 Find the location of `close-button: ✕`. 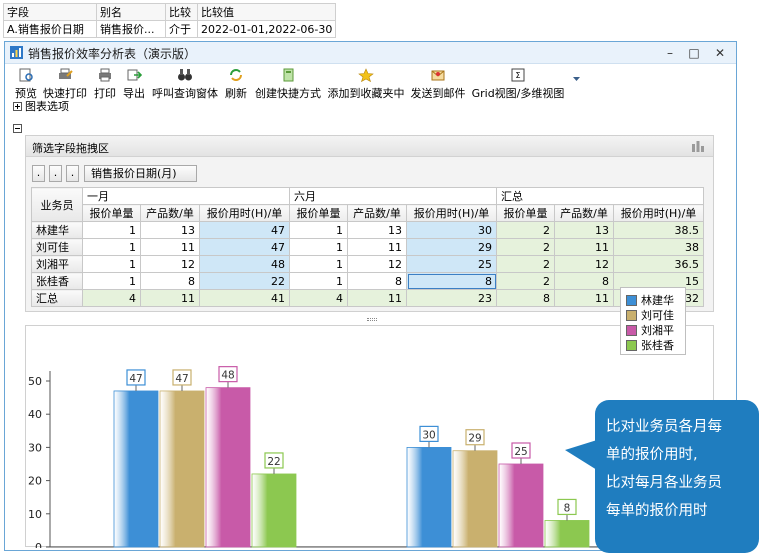

close-button: ✕ is located at coordinates (720, 53).